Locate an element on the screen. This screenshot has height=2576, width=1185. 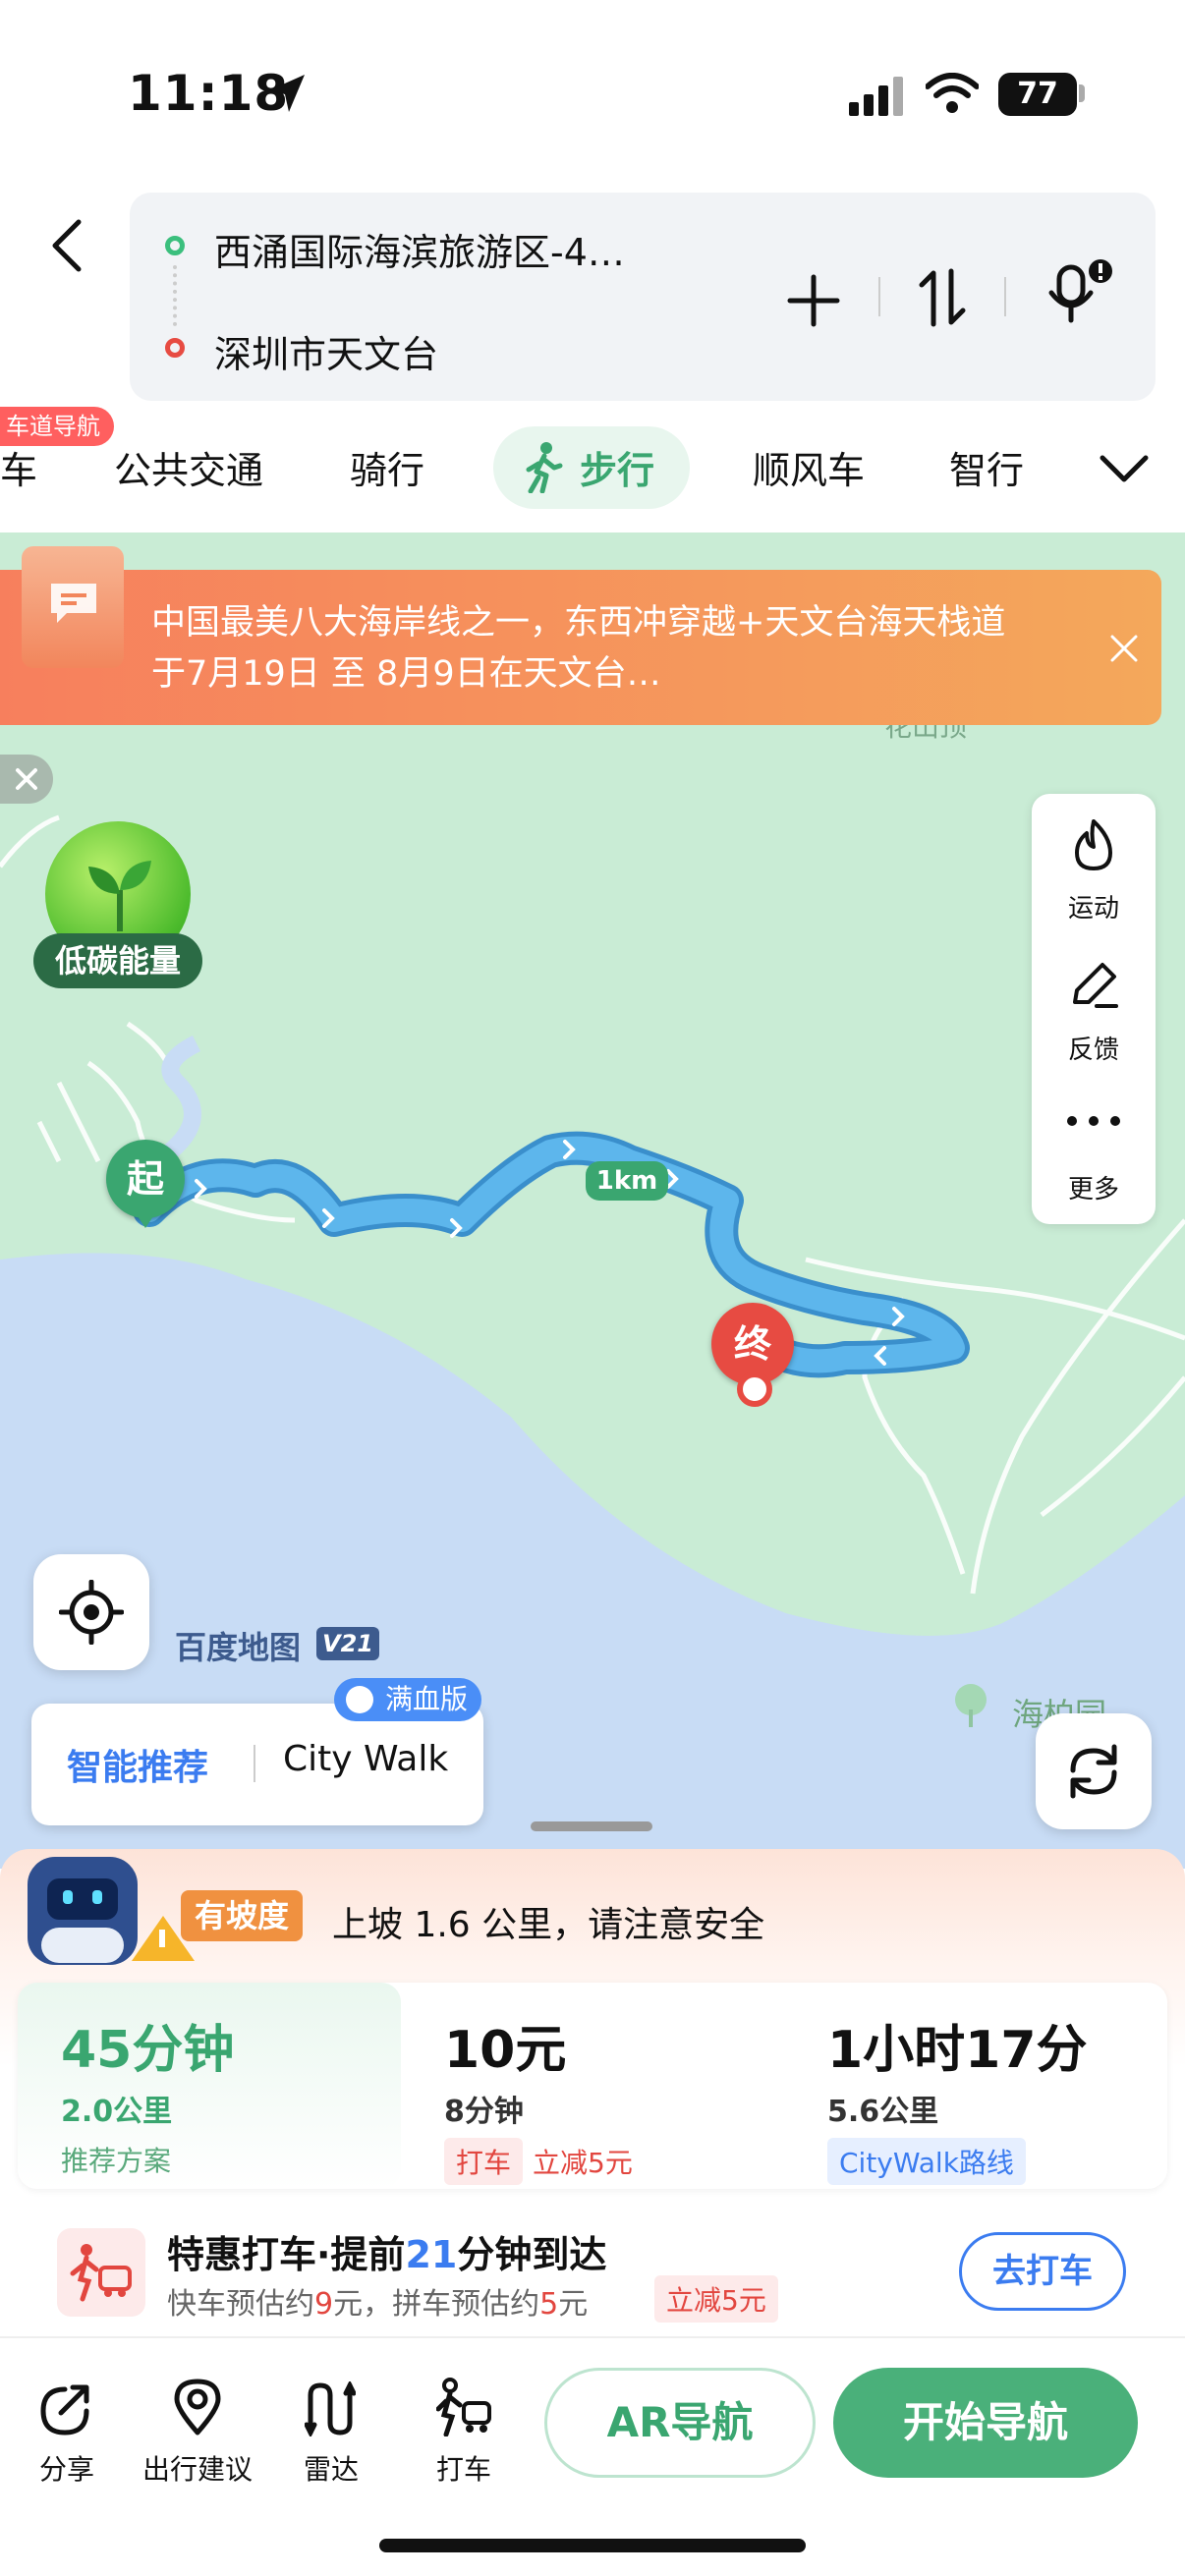
taxi-promo-sub: 快车预估约9元，拼车预估约5元 is located at coordinates (378, 2301).